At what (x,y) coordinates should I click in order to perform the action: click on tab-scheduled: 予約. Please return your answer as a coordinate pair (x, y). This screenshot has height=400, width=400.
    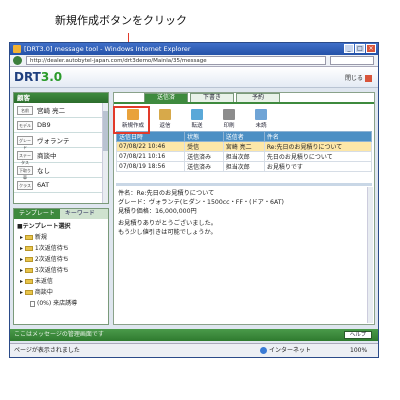
    Looking at the image, I should click on (258, 97).